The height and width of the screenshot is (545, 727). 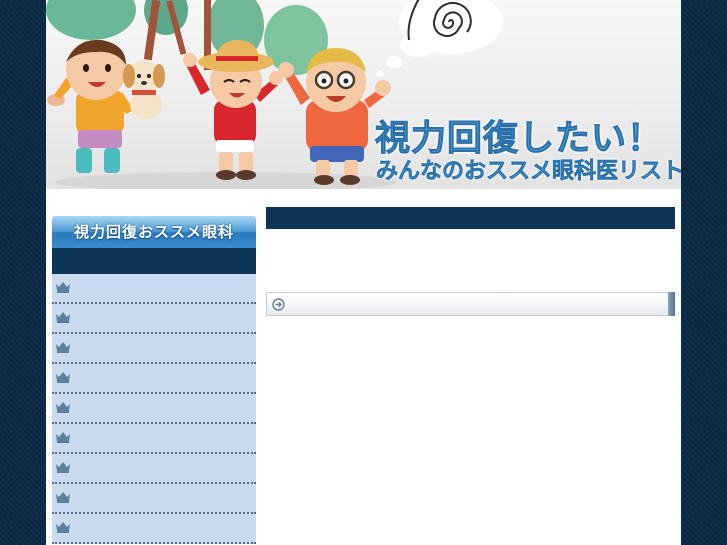 I want to click on main-heading-bar, so click(x=470, y=218).